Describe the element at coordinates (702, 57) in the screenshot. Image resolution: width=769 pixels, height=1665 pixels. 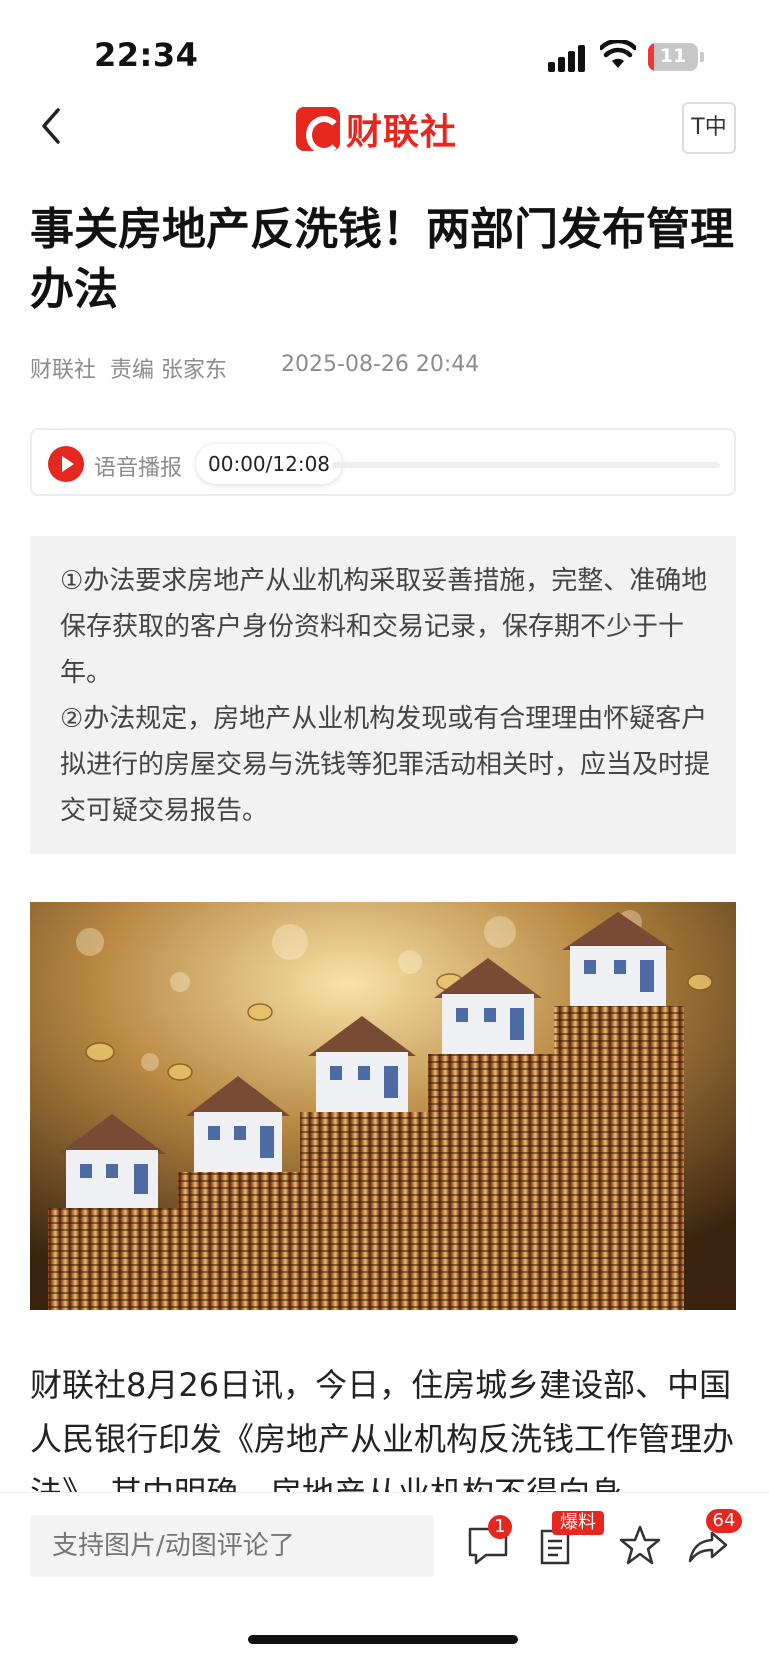
I see `battery-tip` at that location.